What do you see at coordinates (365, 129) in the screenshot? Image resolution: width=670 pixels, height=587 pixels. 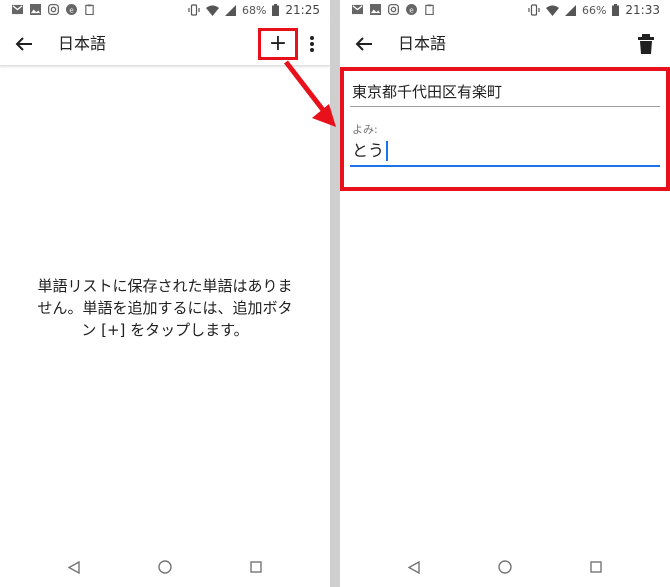 I see `reading-label: よみ:` at bounding box center [365, 129].